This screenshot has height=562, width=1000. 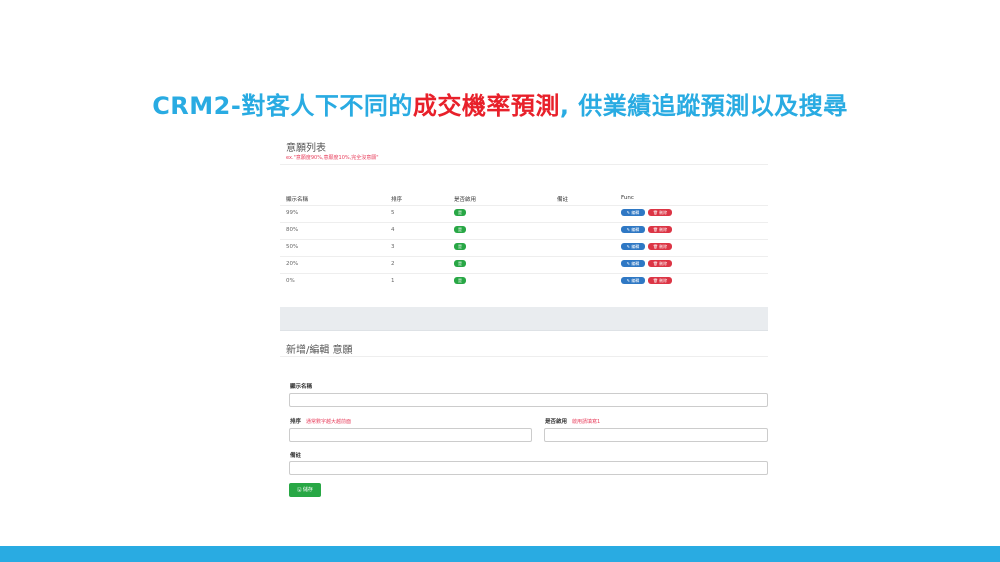 I want to click on row-order: 5, so click(x=393, y=213).